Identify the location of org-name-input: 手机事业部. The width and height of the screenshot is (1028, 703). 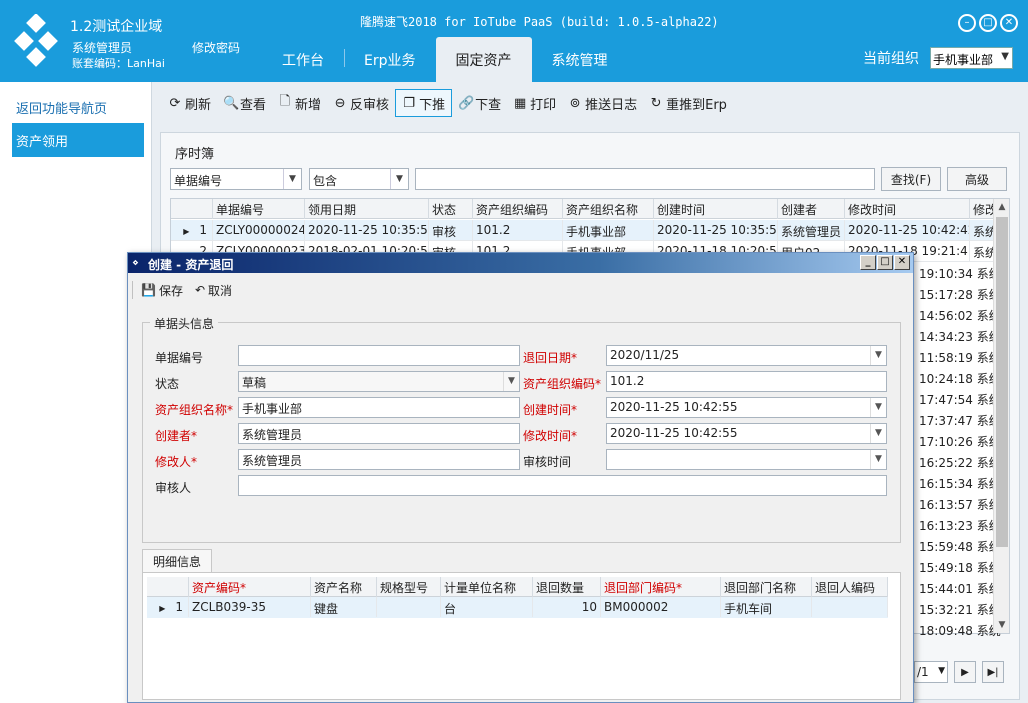
(379, 407).